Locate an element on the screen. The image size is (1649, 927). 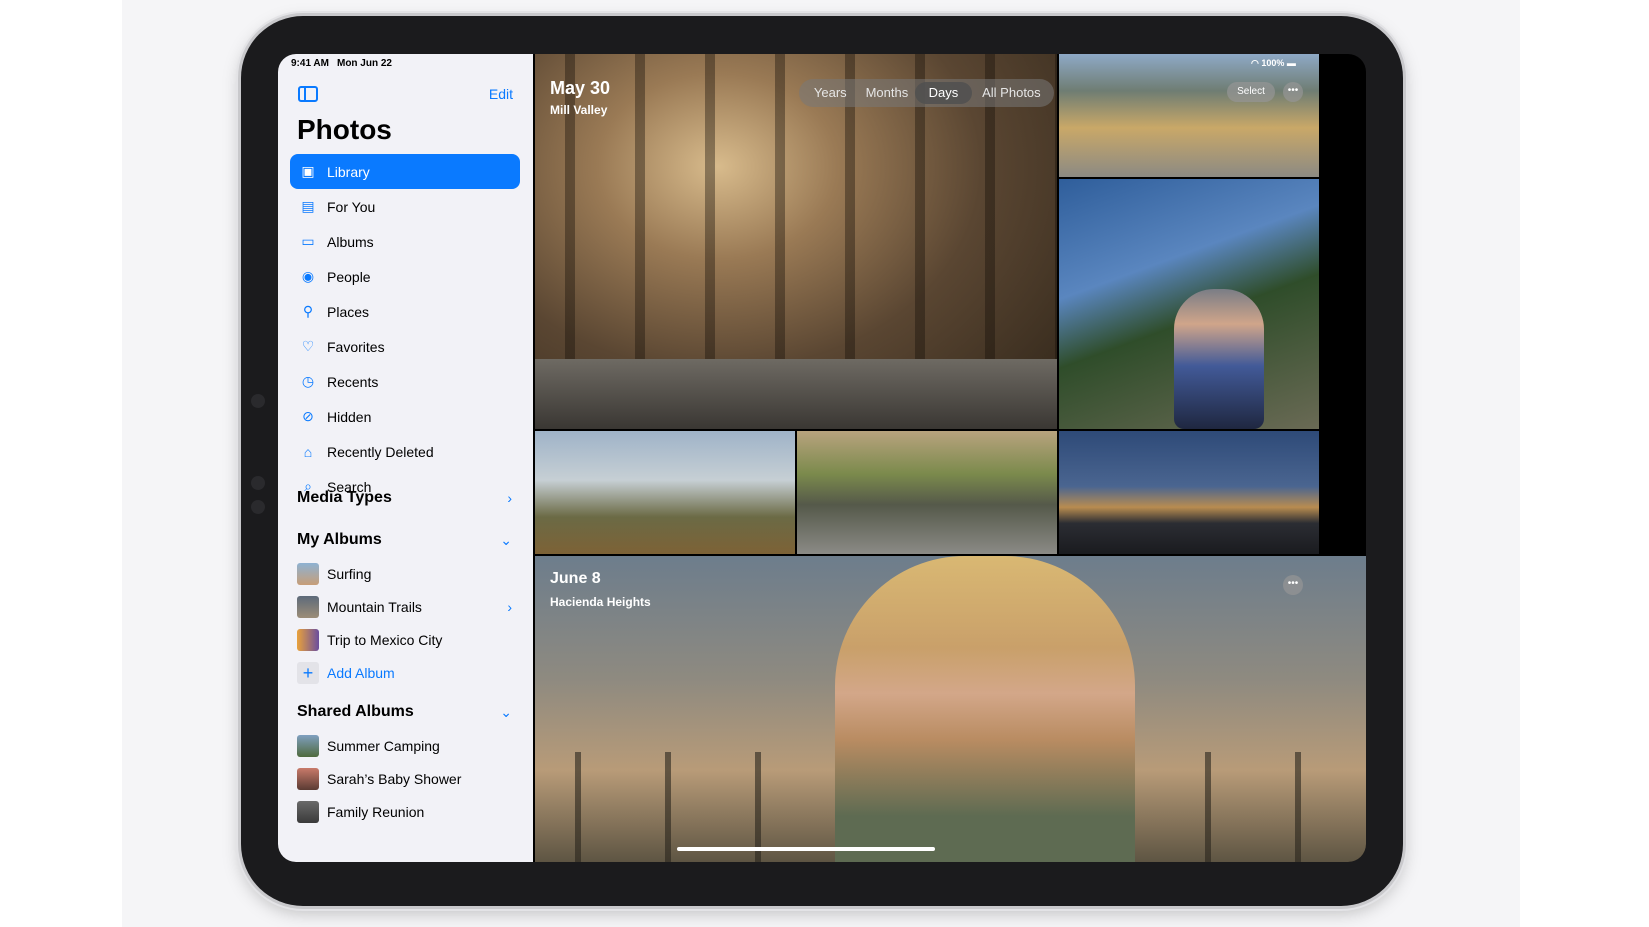
section-media-types: Media Types › is located at coordinates (404, 498).